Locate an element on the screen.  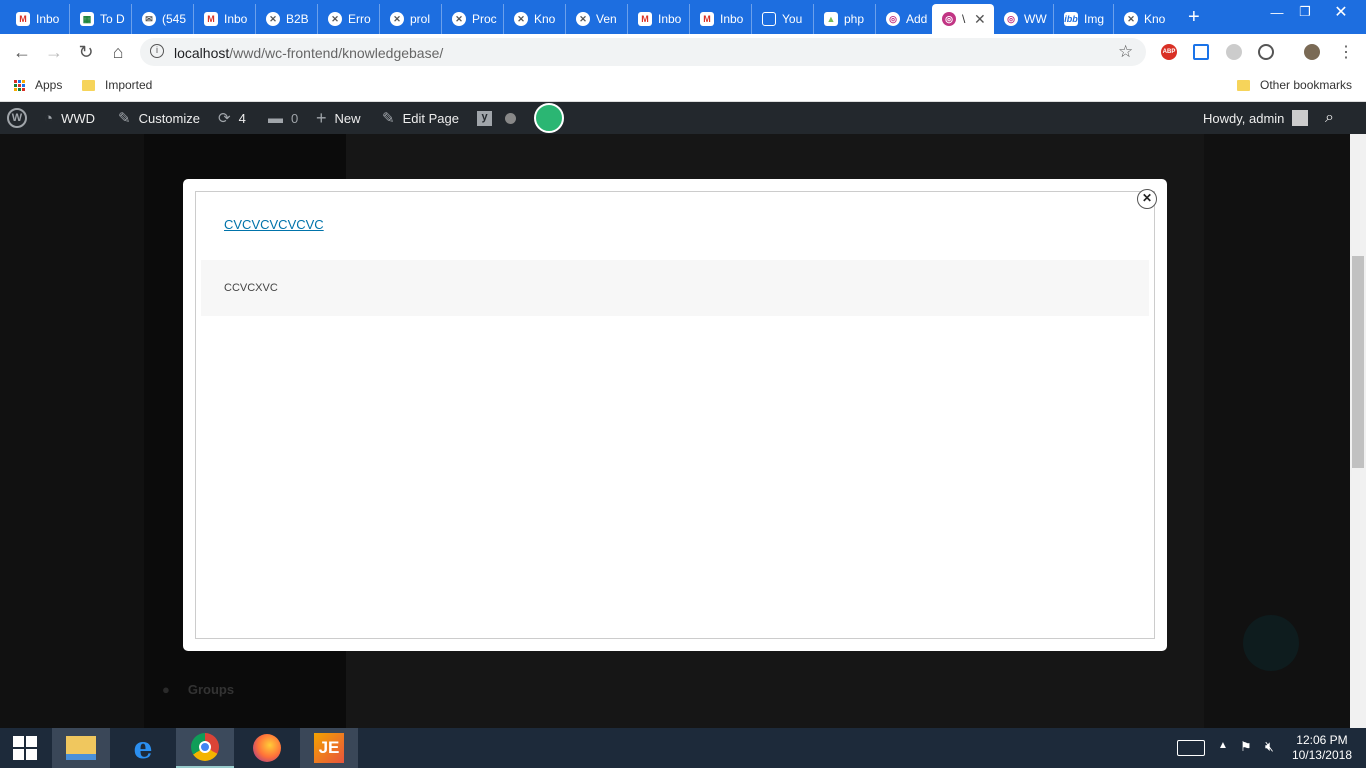
keyboard-icon is located at coordinates (1191, 748).